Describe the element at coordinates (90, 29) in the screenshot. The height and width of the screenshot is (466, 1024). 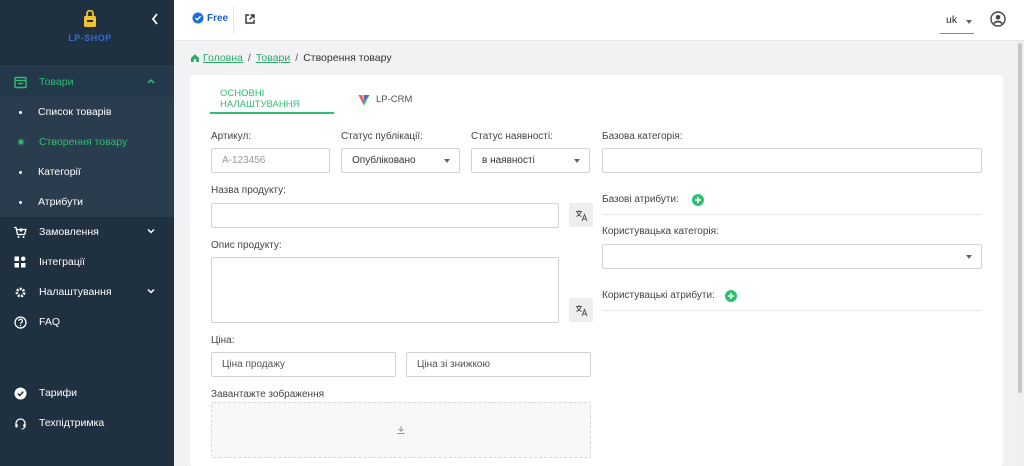
I see `brand-logo: LP-SHOP` at that location.